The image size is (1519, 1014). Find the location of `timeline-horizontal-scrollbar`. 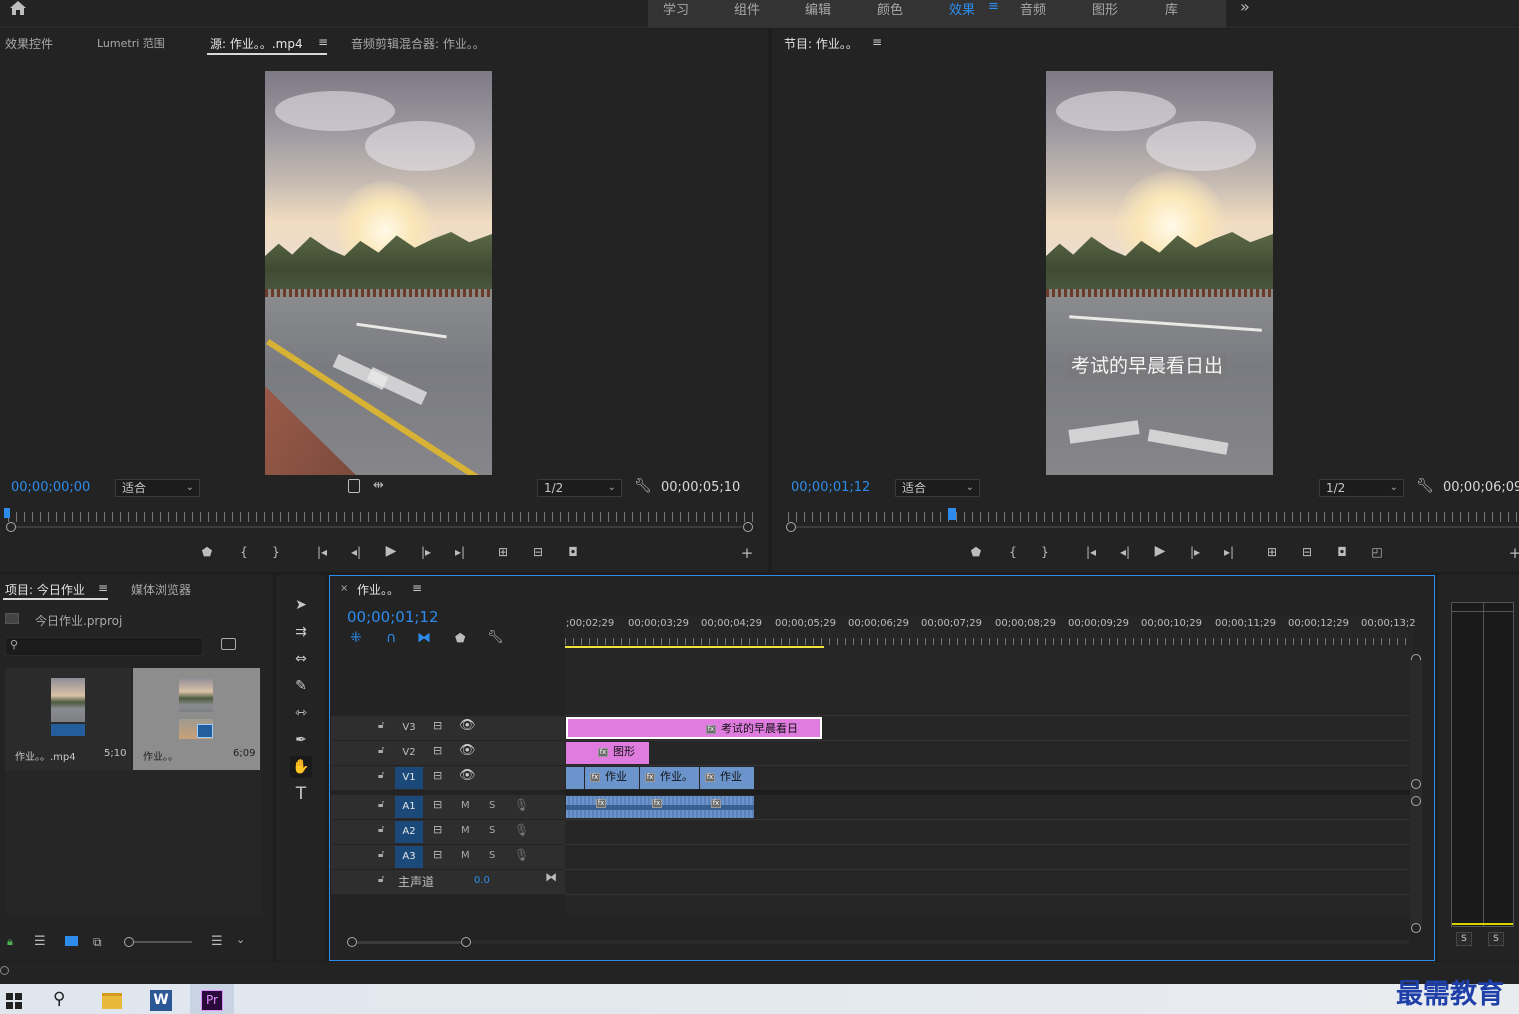

timeline-horizontal-scrollbar is located at coordinates (409, 942).